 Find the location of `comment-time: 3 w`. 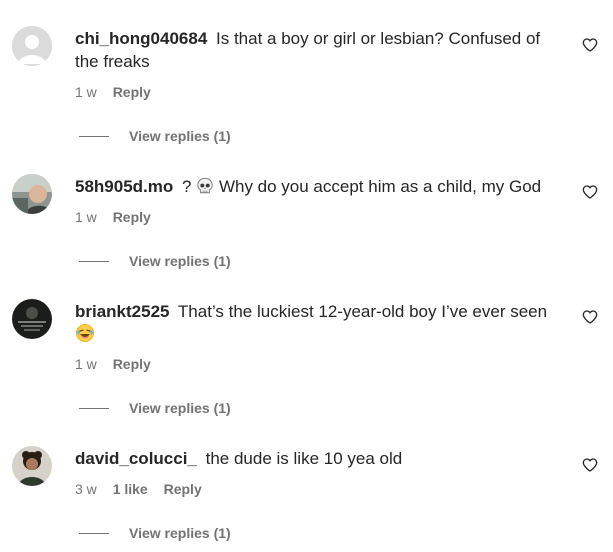

comment-time: 3 w is located at coordinates (86, 489).